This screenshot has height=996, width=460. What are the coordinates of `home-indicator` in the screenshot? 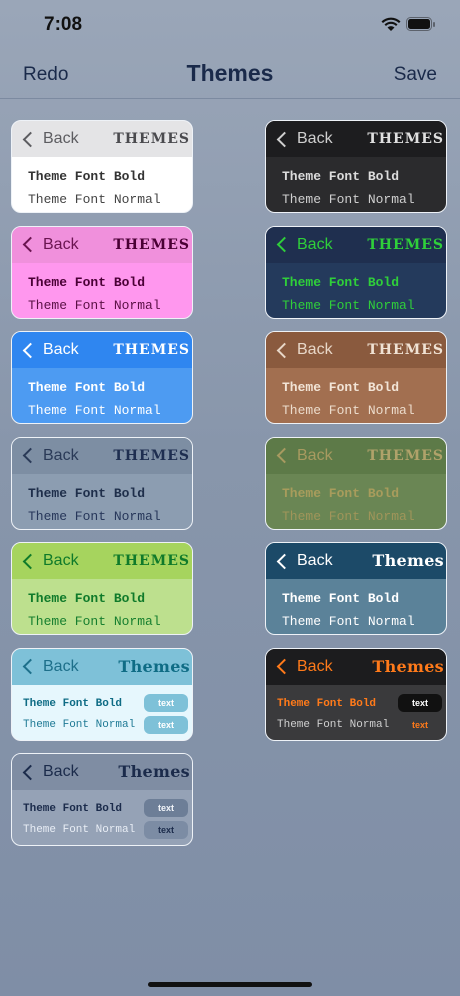 It's located at (230, 984).